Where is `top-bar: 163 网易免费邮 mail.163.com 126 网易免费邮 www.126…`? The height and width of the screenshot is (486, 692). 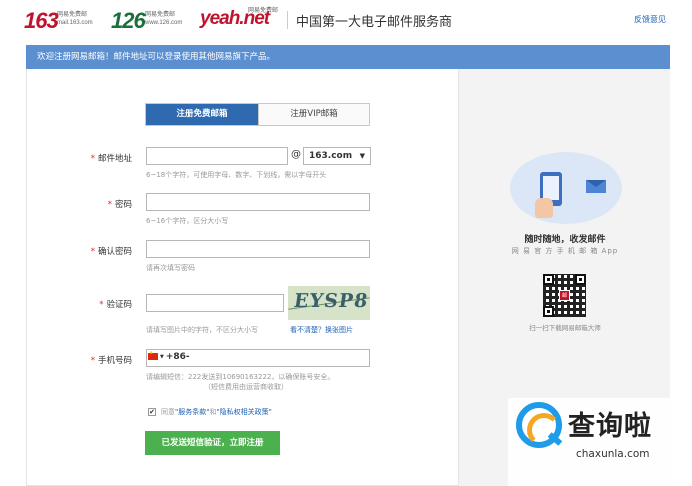 top-bar: 163 网易免费邮 mail.163.com 126 网易免费邮 www.126… is located at coordinates (346, 20).